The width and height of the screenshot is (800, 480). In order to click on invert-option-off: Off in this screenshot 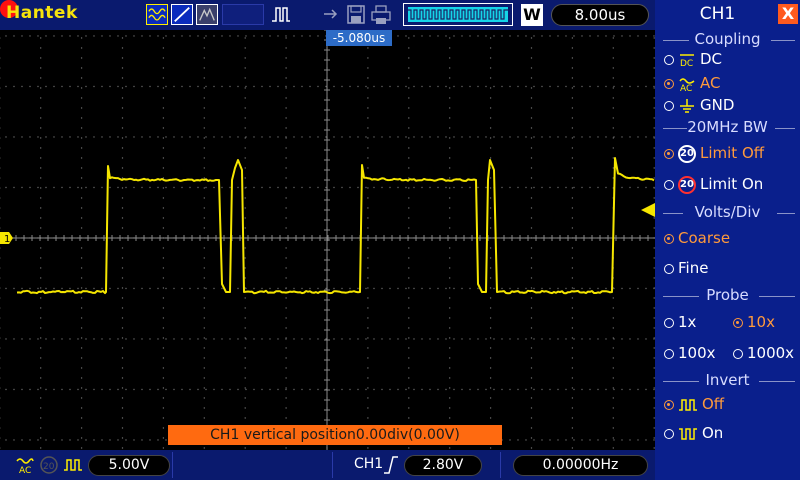, I will do `click(694, 404)`.